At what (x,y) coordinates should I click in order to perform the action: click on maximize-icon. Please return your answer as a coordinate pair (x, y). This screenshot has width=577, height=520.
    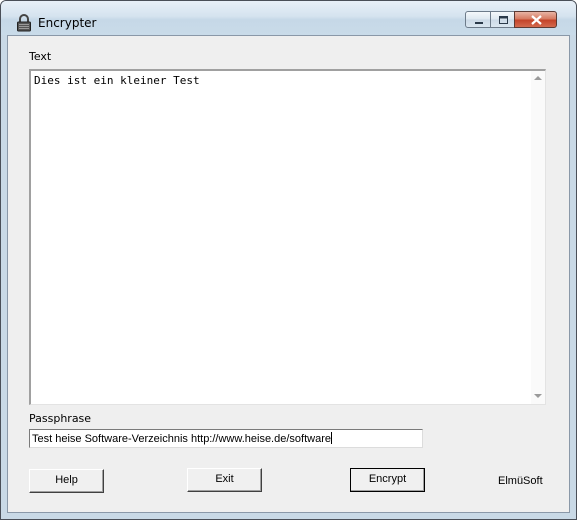
    Looking at the image, I should click on (503, 20).